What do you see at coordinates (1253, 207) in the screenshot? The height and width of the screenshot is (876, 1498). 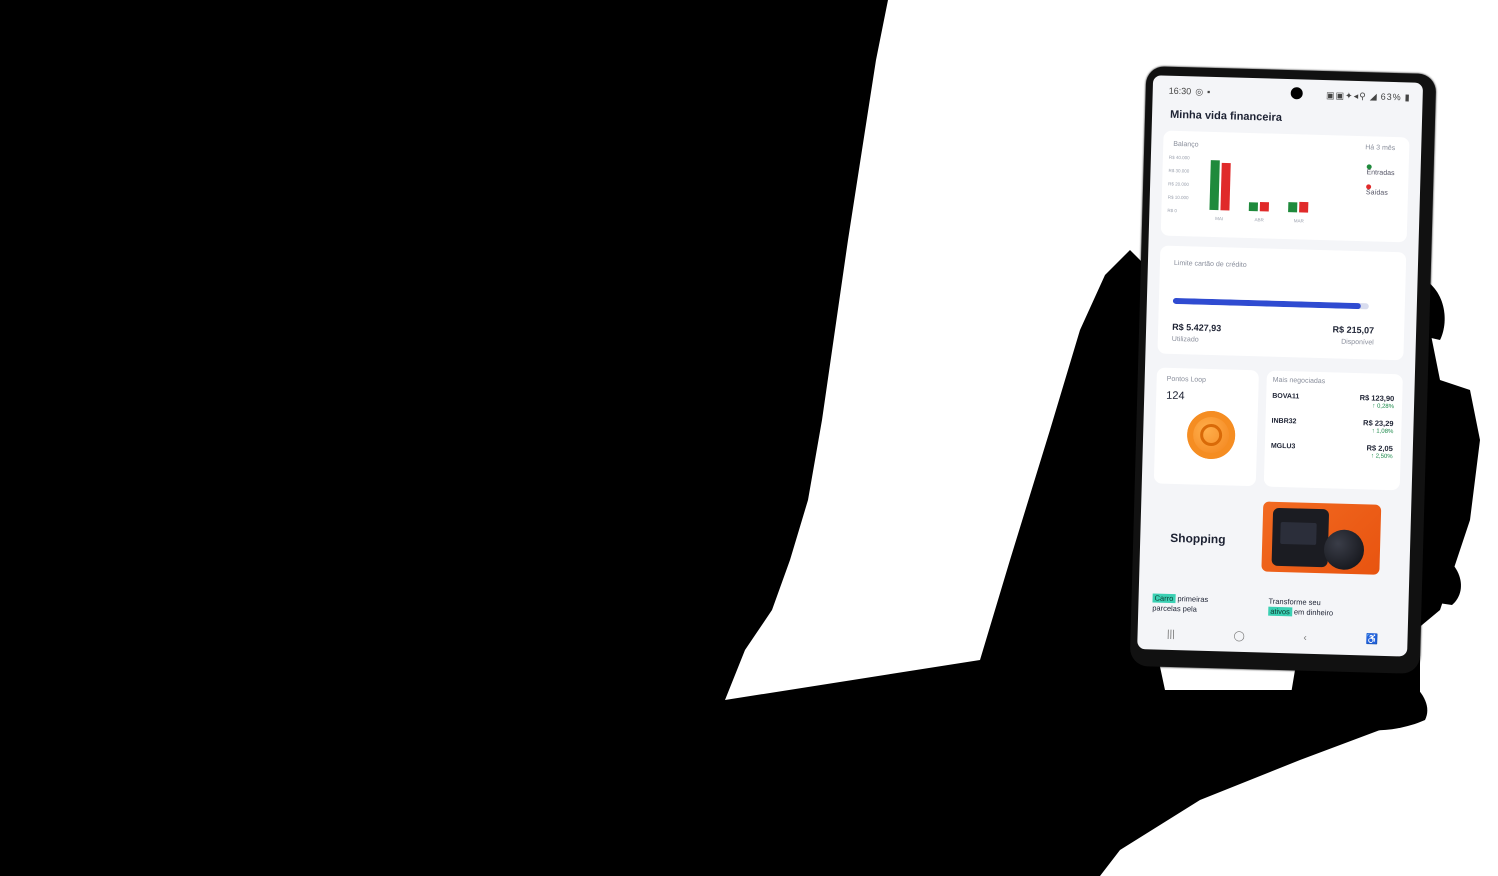 I see `bar-entradas-abr` at bounding box center [1253, 207].